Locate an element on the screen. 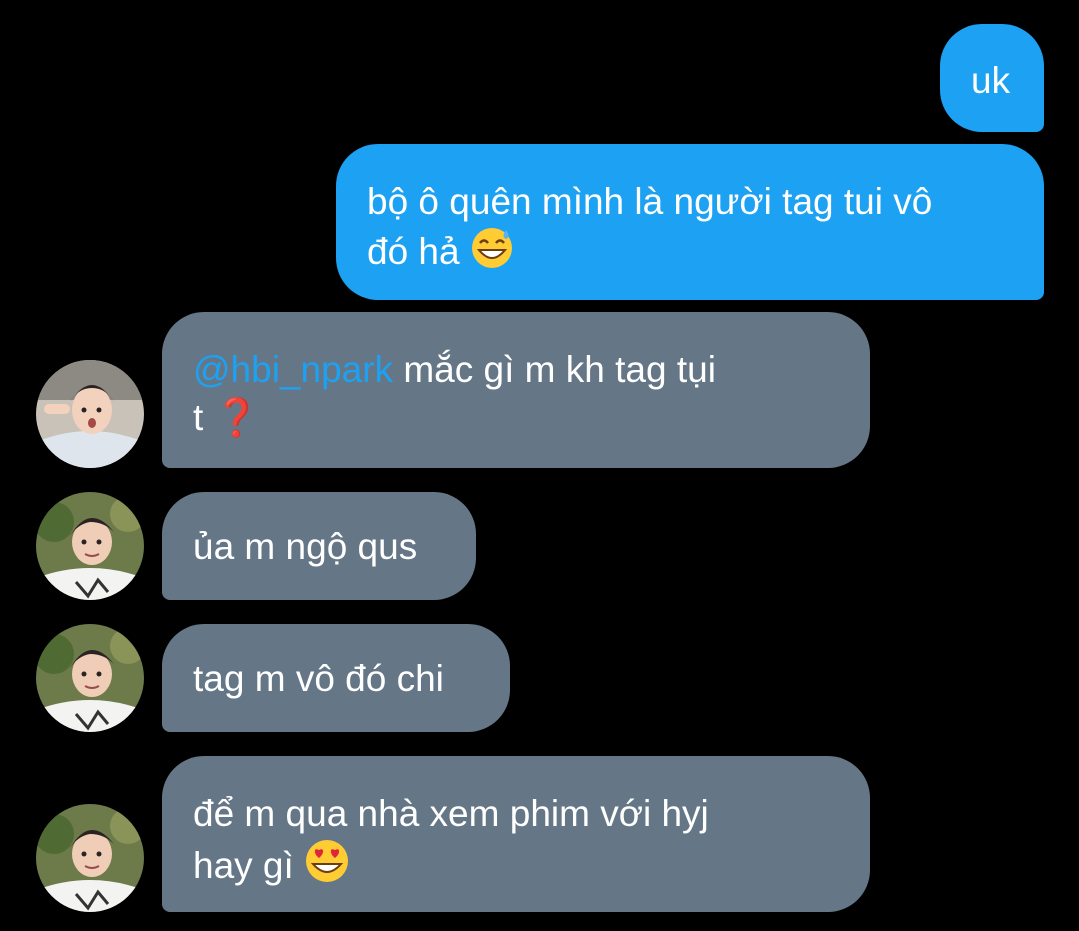 The height and width of the screenshot is (931, 1079). message-text: uk is located at coordinates (991, 80).